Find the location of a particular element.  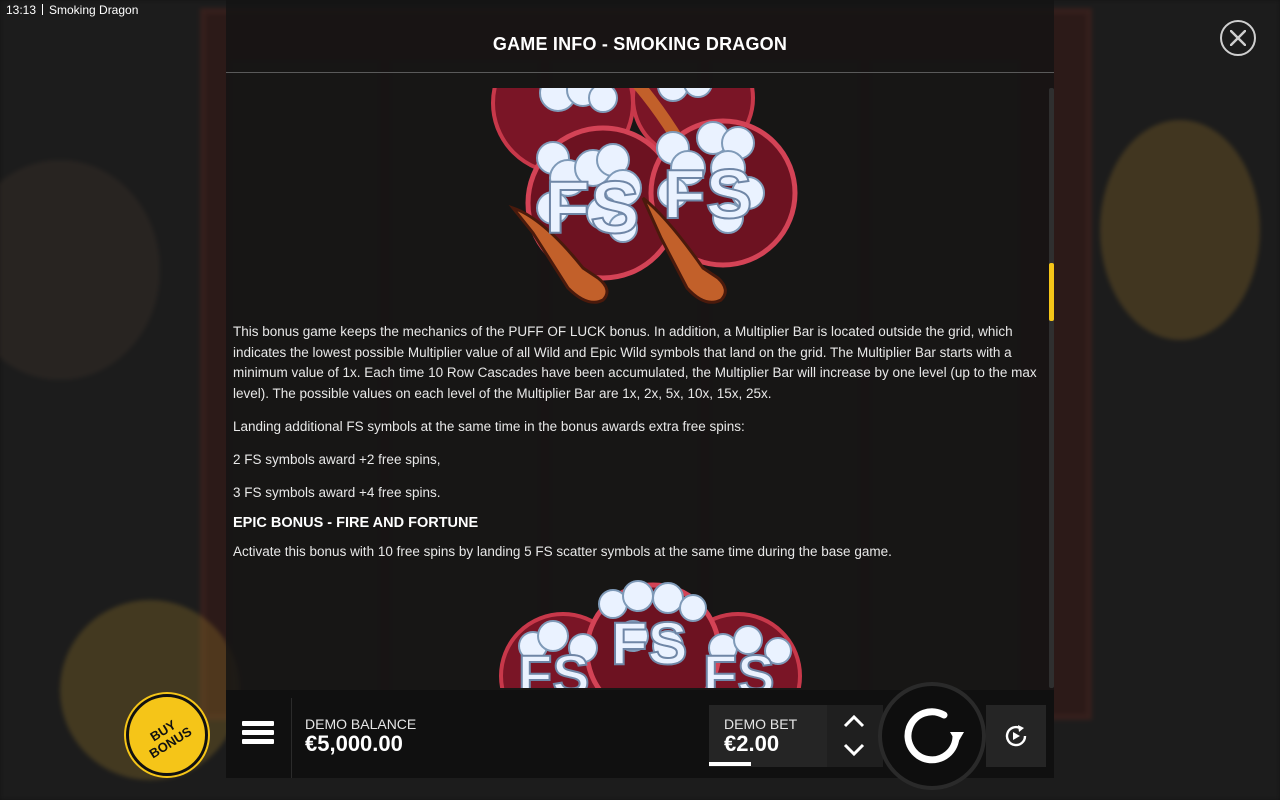

clock: 13:13 is located at coordinates (21, 10).